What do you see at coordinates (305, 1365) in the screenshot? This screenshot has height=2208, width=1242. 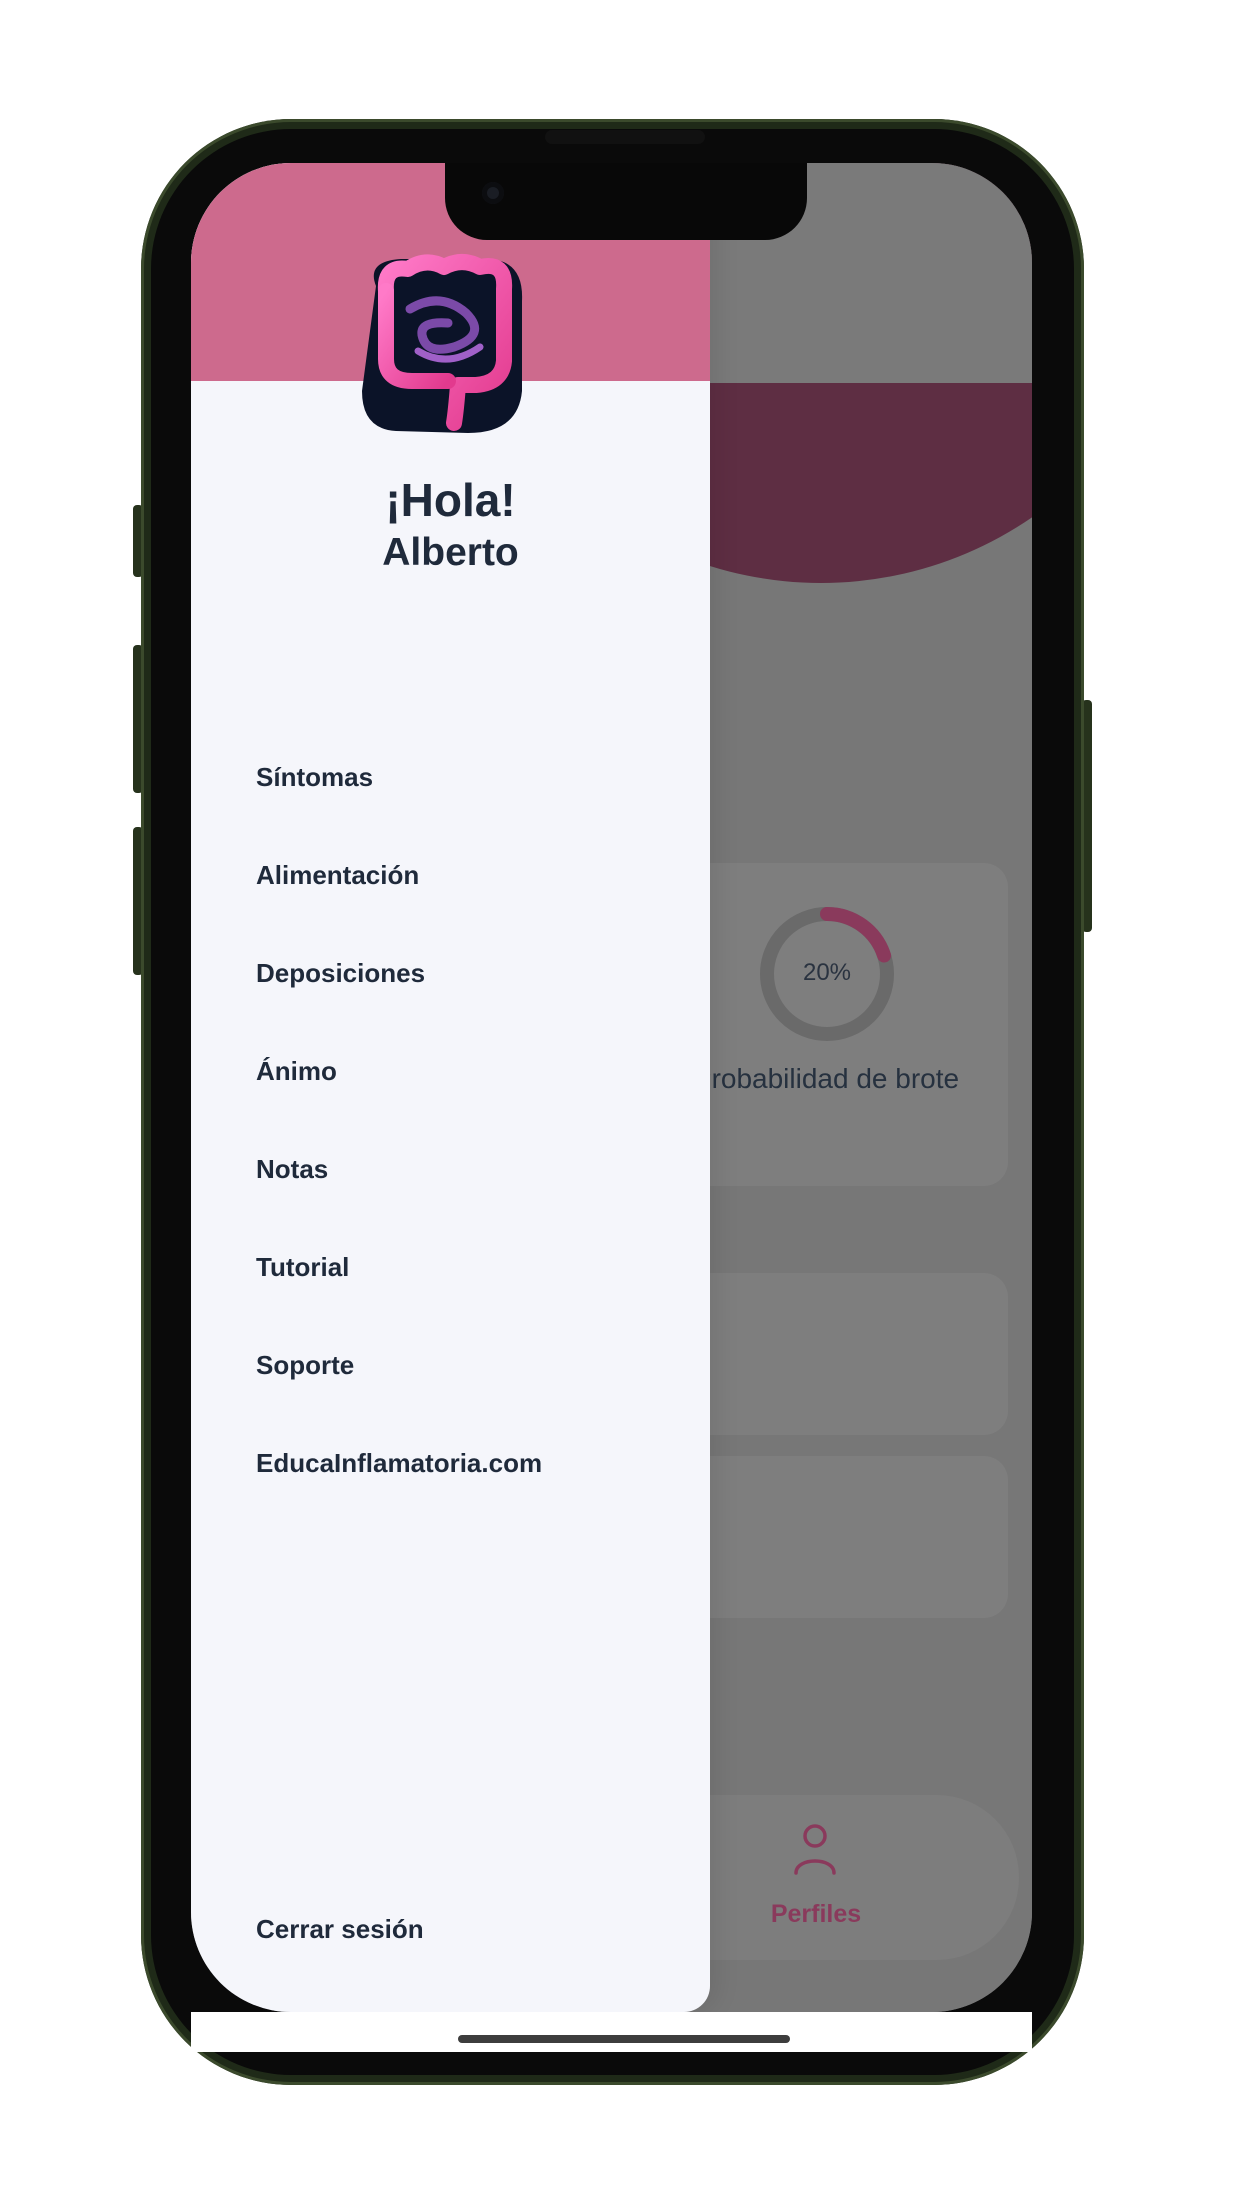 I see `menu-item-soporte: Soporte` at bounding box center [305, 1365].